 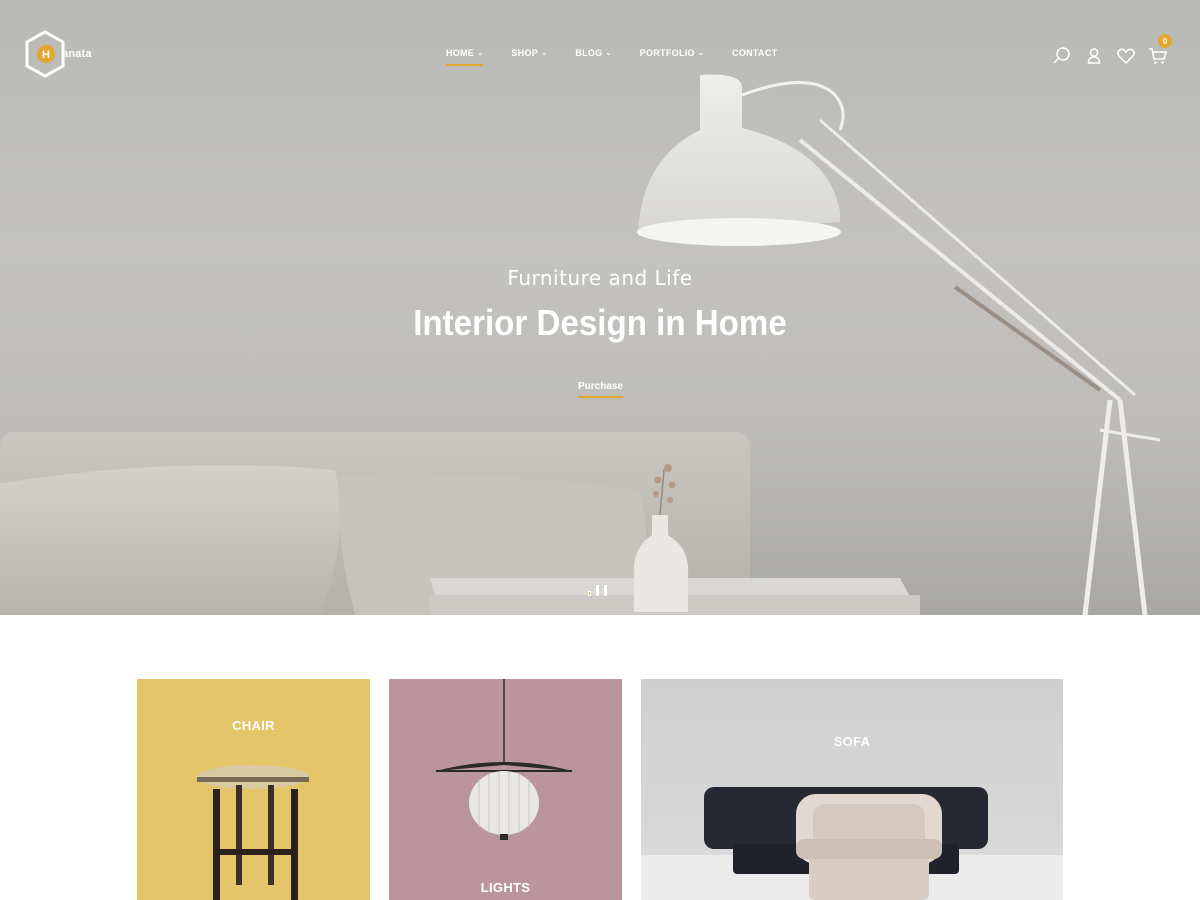 What do you see at coordinates (852, 843) in the screenshot?
I see `sofa-armchair-image` at bounding box center [852, 843].